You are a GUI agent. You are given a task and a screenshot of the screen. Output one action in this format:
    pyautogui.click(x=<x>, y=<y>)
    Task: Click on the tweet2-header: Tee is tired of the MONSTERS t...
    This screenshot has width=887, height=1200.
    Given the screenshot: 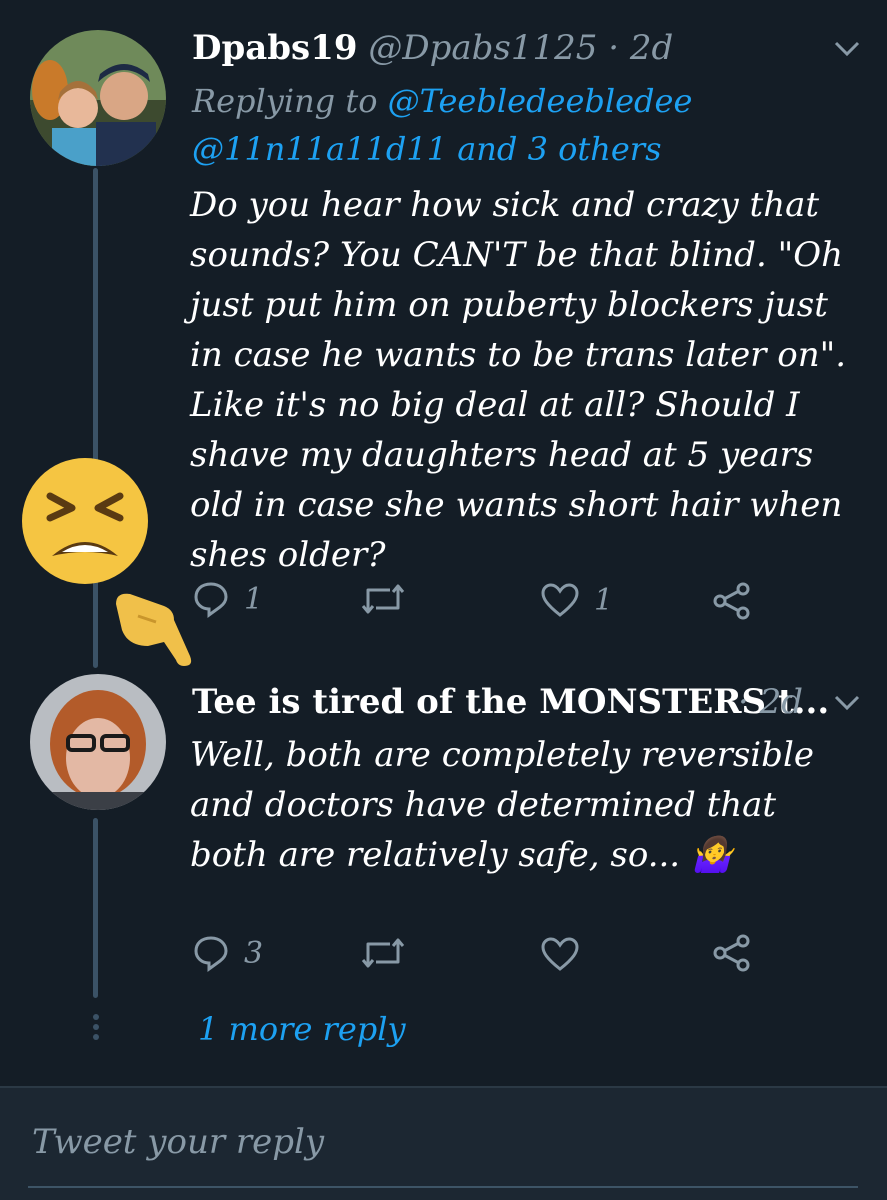 What is the action you would take?
    pyautogui.click(x=510, y=702)
    